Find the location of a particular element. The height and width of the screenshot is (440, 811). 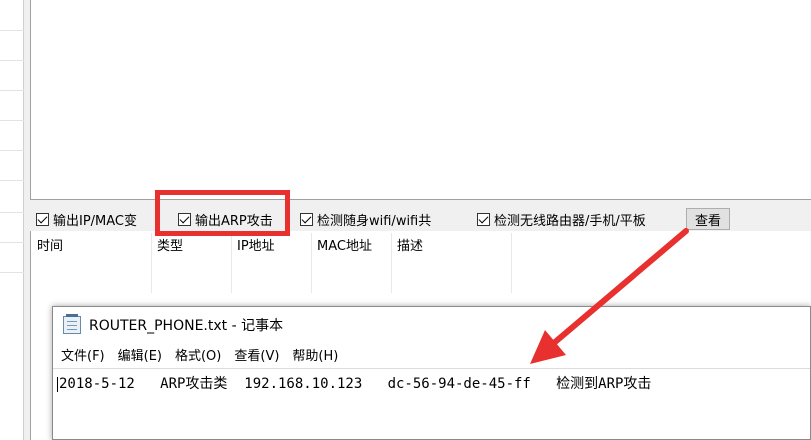

checkbox-output-ip-mac-change: 输出IP/MAC变 is located at coordinates (104, 219).